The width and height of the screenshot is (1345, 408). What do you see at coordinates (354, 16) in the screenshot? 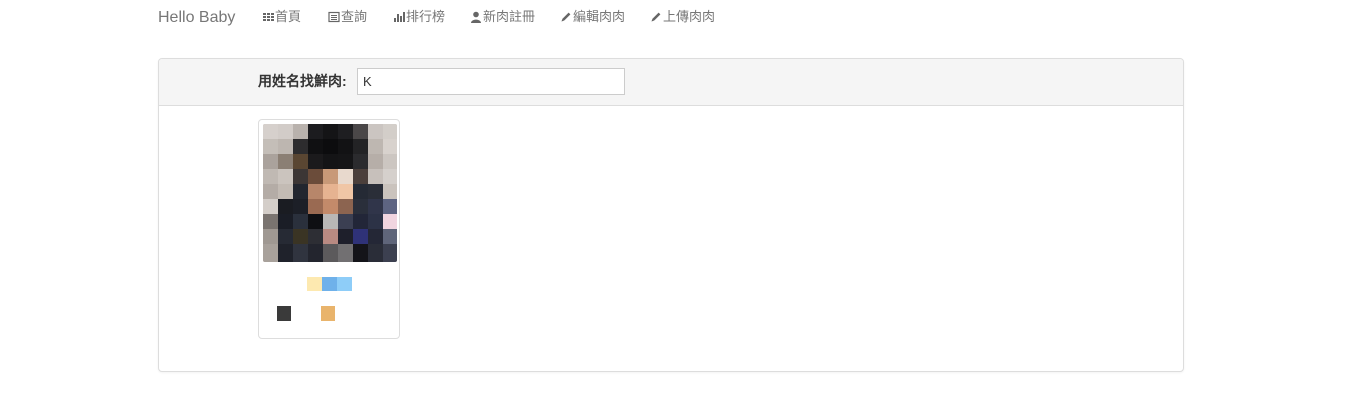
I see `nav-search-label: 查詢` at bounding box center [354, 16].